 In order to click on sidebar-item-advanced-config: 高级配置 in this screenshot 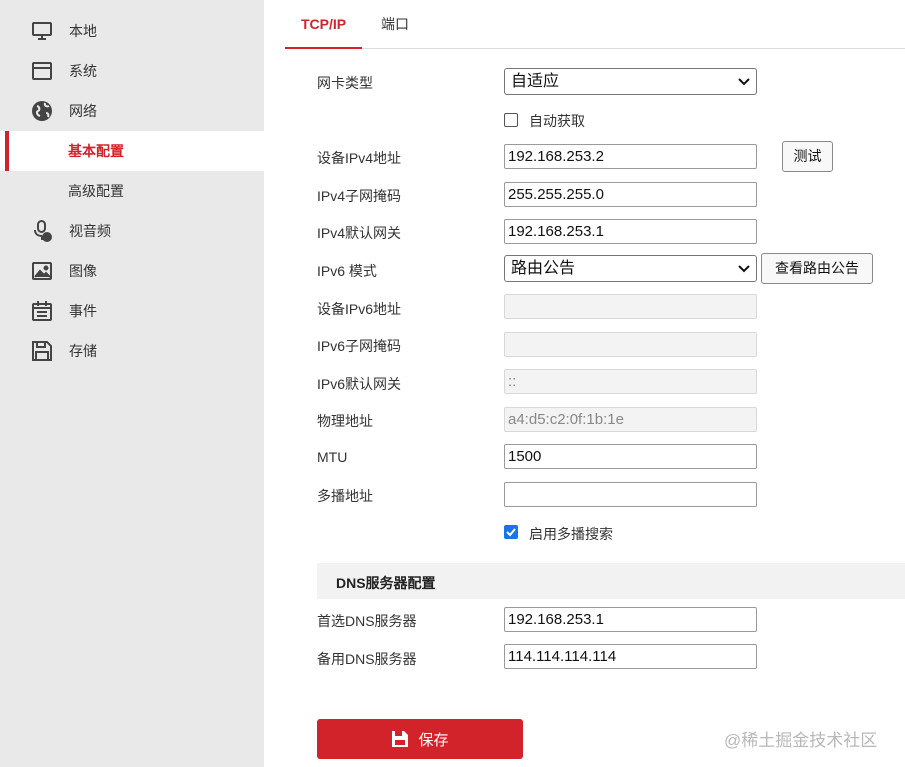, I will do `click(132, 191)`.